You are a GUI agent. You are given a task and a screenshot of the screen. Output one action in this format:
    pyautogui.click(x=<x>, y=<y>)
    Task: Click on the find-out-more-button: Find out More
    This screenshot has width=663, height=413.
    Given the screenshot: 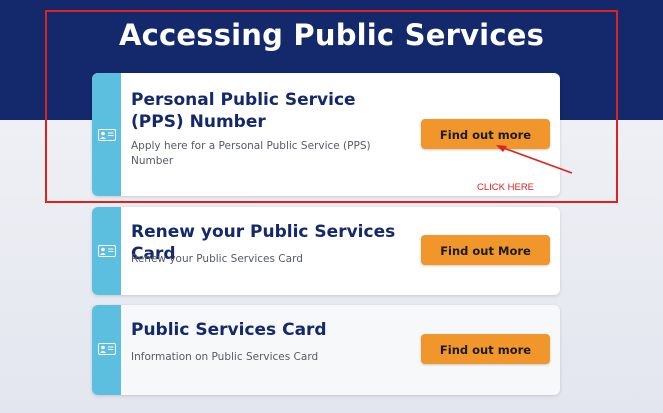 What is the action you would take?
    pyautogui.click(x=485, y=250)
    